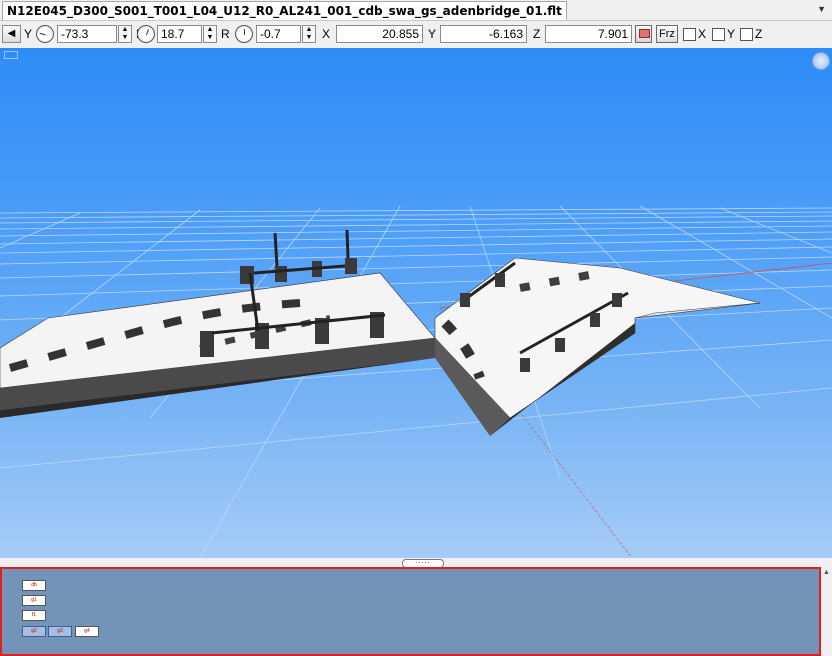 Image resolution: width=832 pixels, height=656 pixels. What do you see at coordinates (179, 34) in the screenshot?
I see `pitch-input: 18.7` at bounding box center [179, 34].